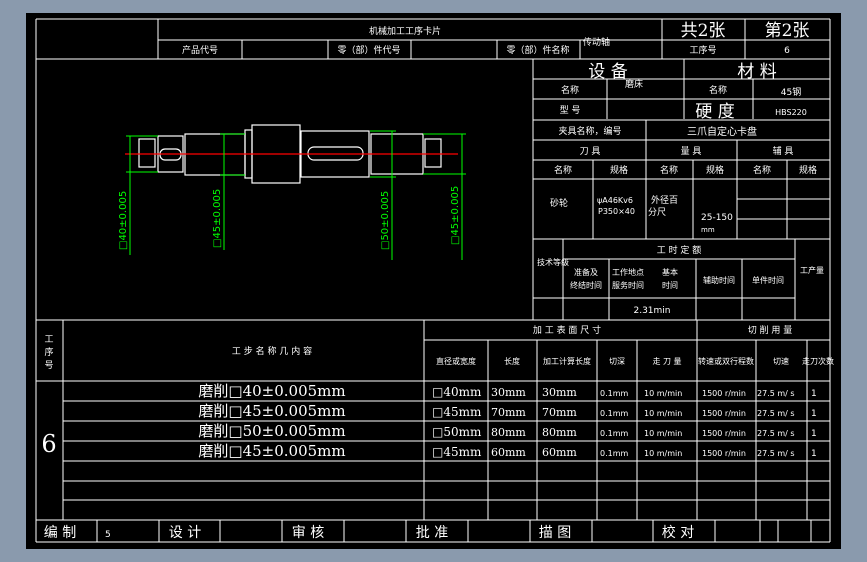 The image size is (867, 562). What do you see at coordinates (586, 272) in the screenshot?
I see `prep-time-label-1: 准备及` at bounding box center [586, 272].